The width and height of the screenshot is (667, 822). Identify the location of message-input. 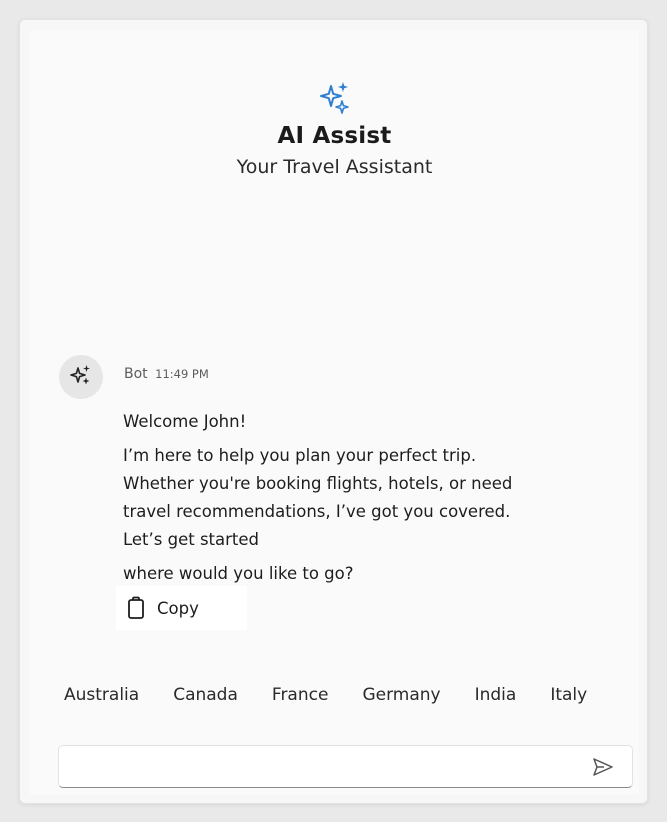
(321, 767).